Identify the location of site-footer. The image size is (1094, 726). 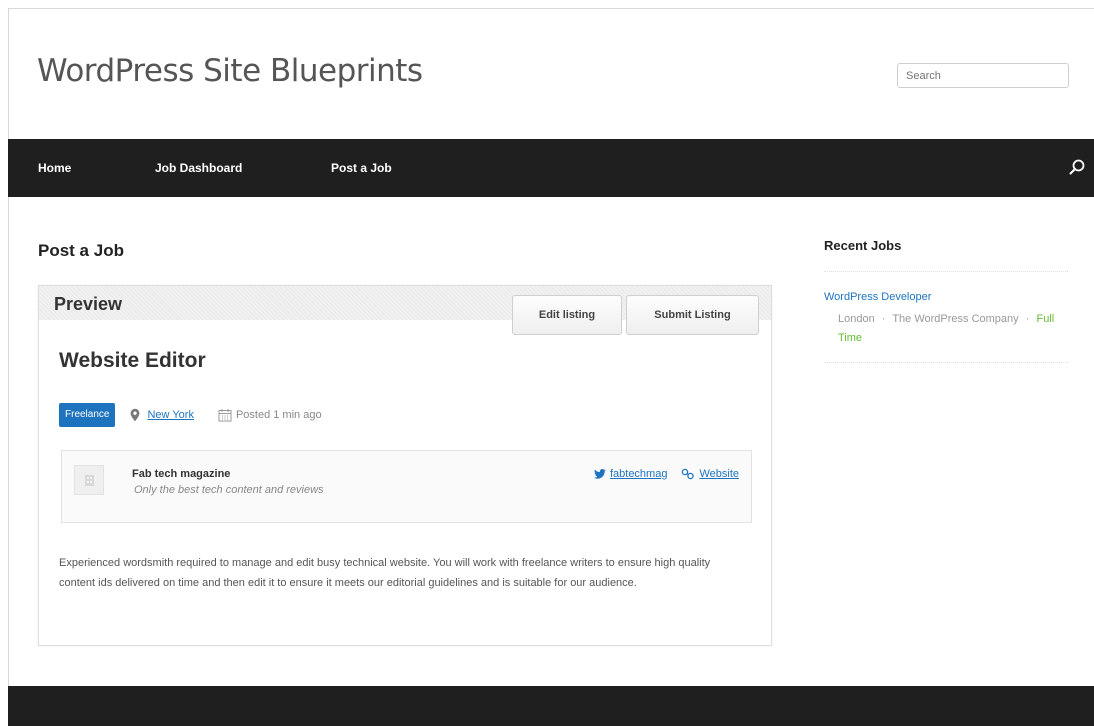
(551, 706).